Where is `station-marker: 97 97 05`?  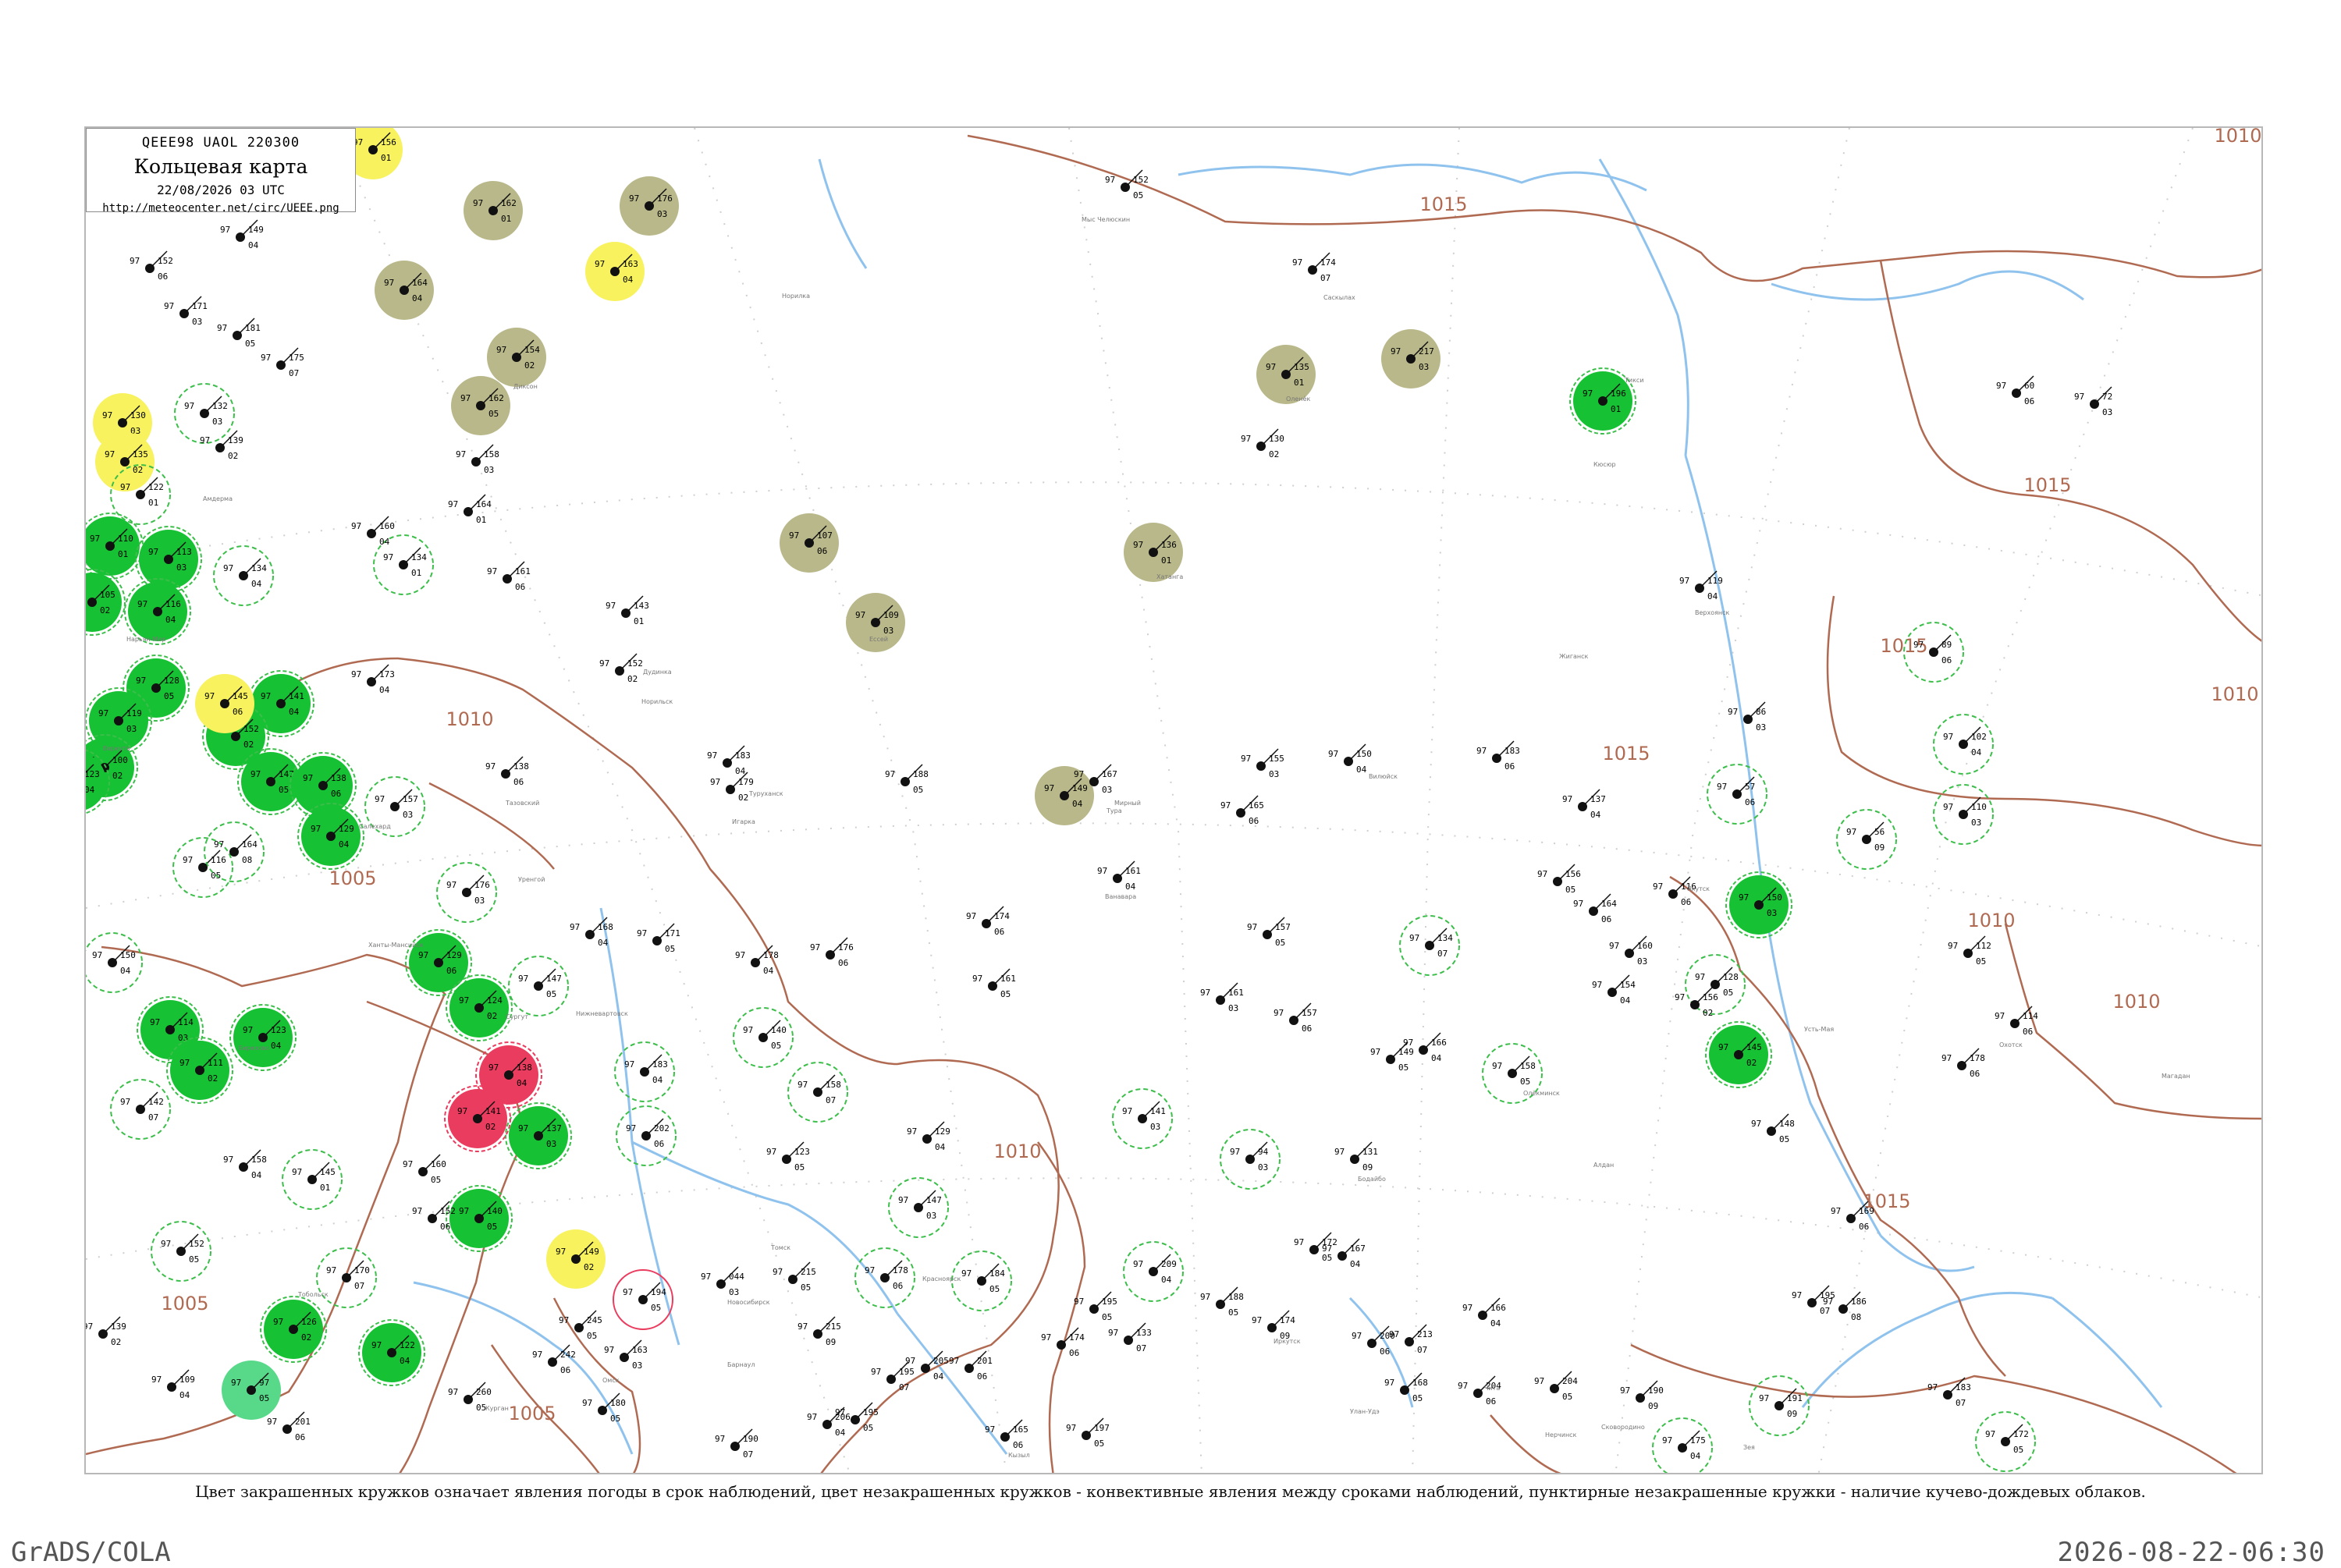 station-marker: 97 97 05 is located at coordinates (251, 1390).